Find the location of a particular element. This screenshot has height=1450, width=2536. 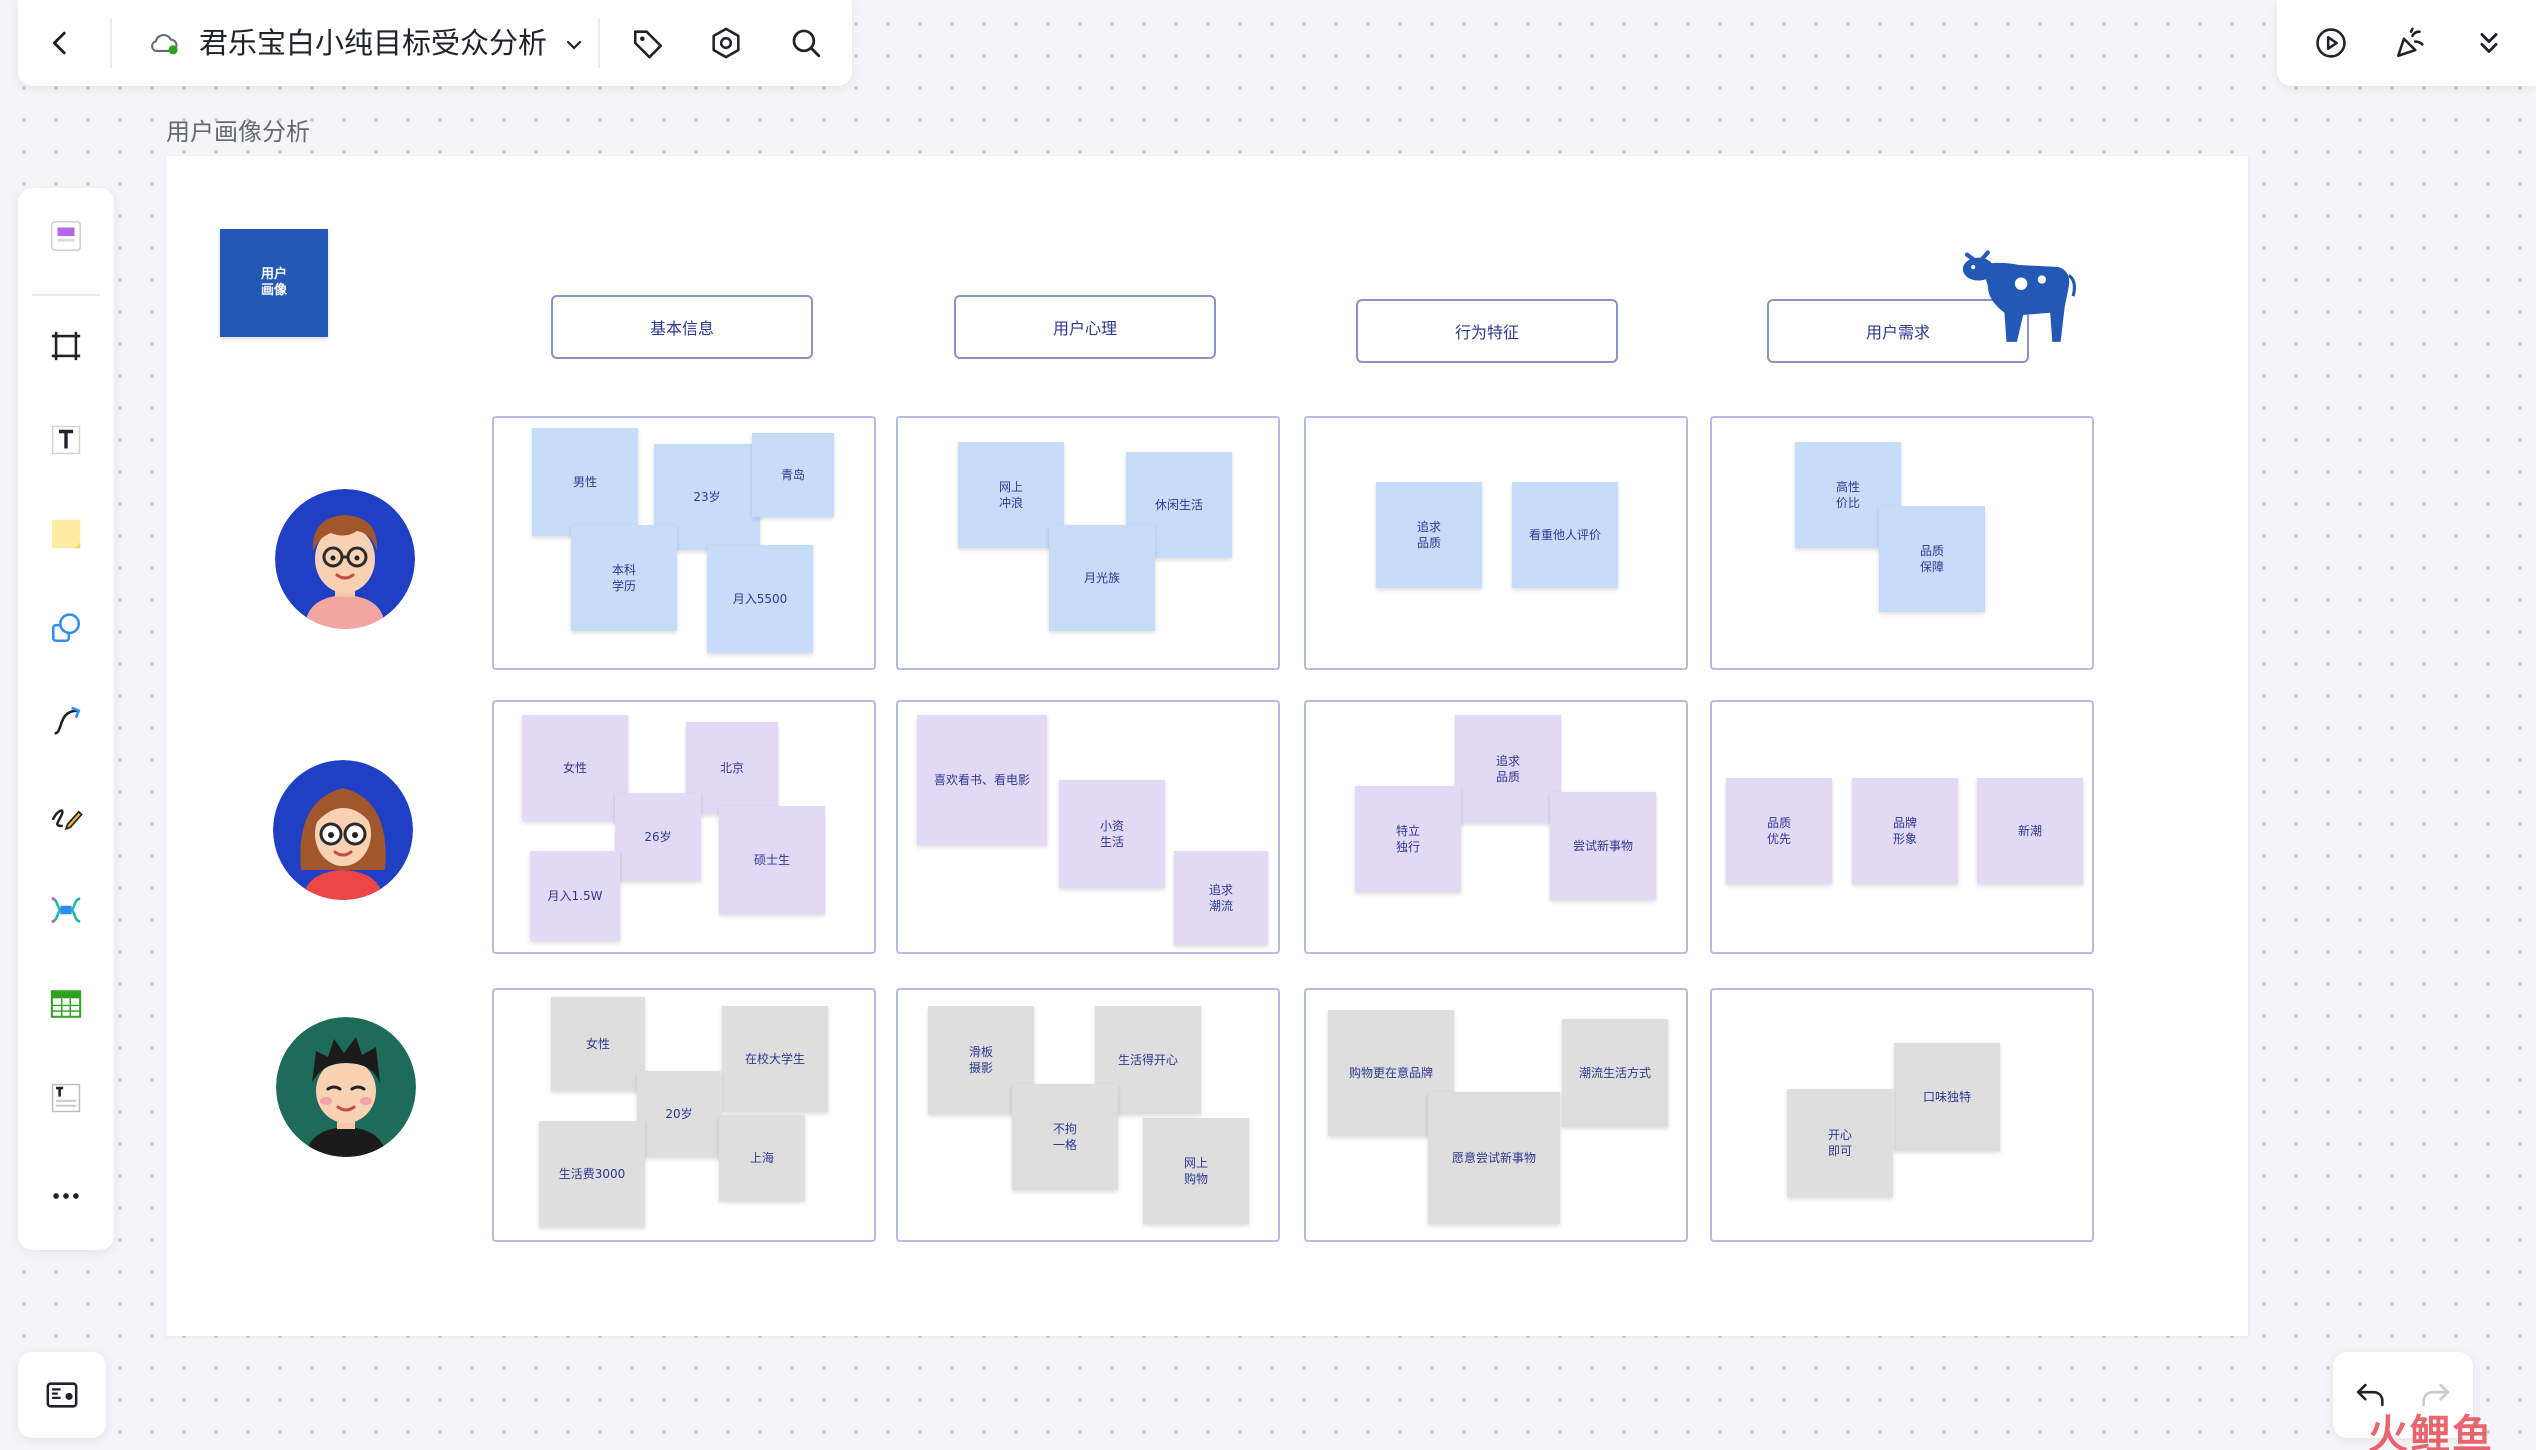

document-title: 君乐宝白小纯目标受众分析 is located at coordinates (392, 43).